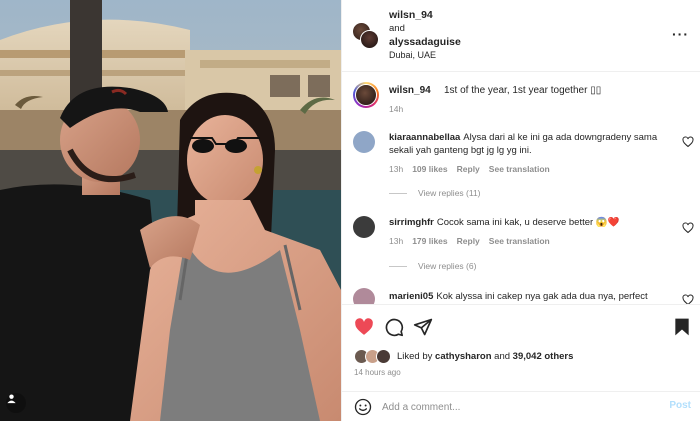 Image resolution: width=700 pixels, height=421 pixels. Describe the element at coordinates (447, 266) in the screenshot. I see `view-replies-label: View replies (6)` at that location.